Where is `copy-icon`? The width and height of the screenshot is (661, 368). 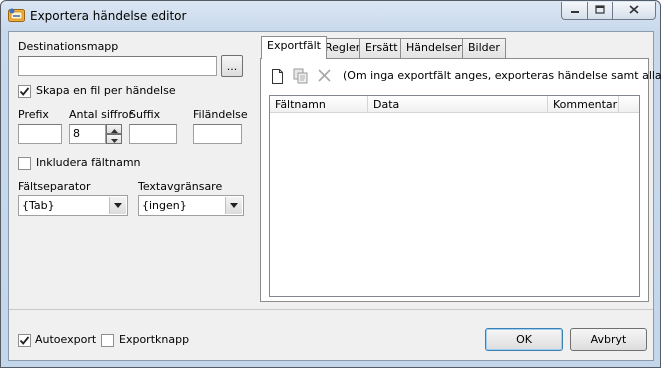 copy-icon is located at coordinates (301, 77).